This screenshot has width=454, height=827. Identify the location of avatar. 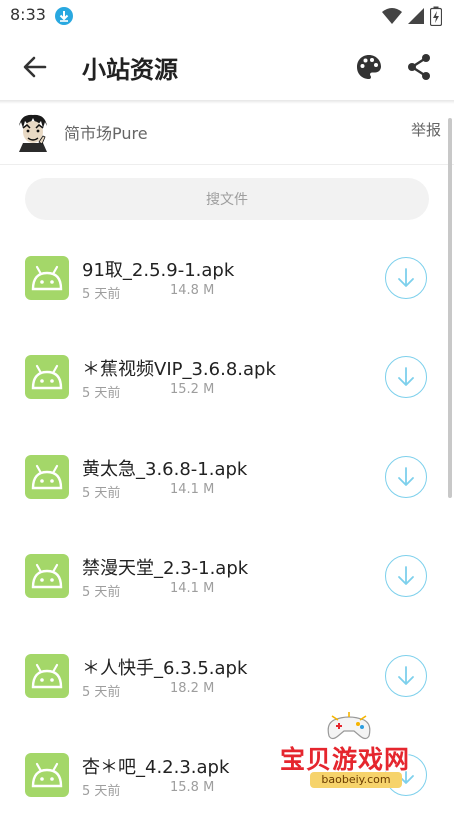
(33, 132).